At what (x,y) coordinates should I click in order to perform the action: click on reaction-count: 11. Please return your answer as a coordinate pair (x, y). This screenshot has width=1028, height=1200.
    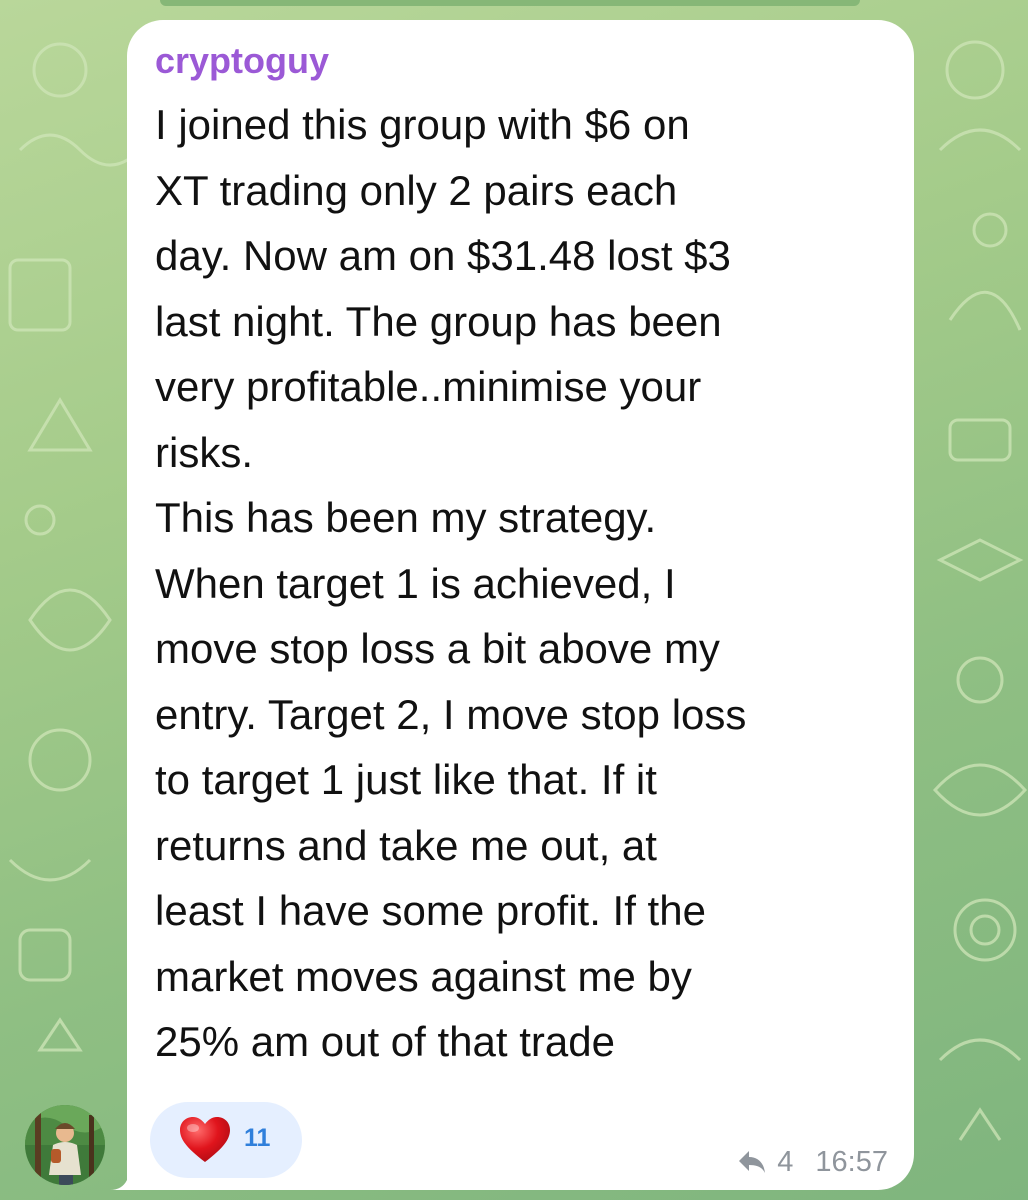
    Looking at the image, I should click on (257, 1138).